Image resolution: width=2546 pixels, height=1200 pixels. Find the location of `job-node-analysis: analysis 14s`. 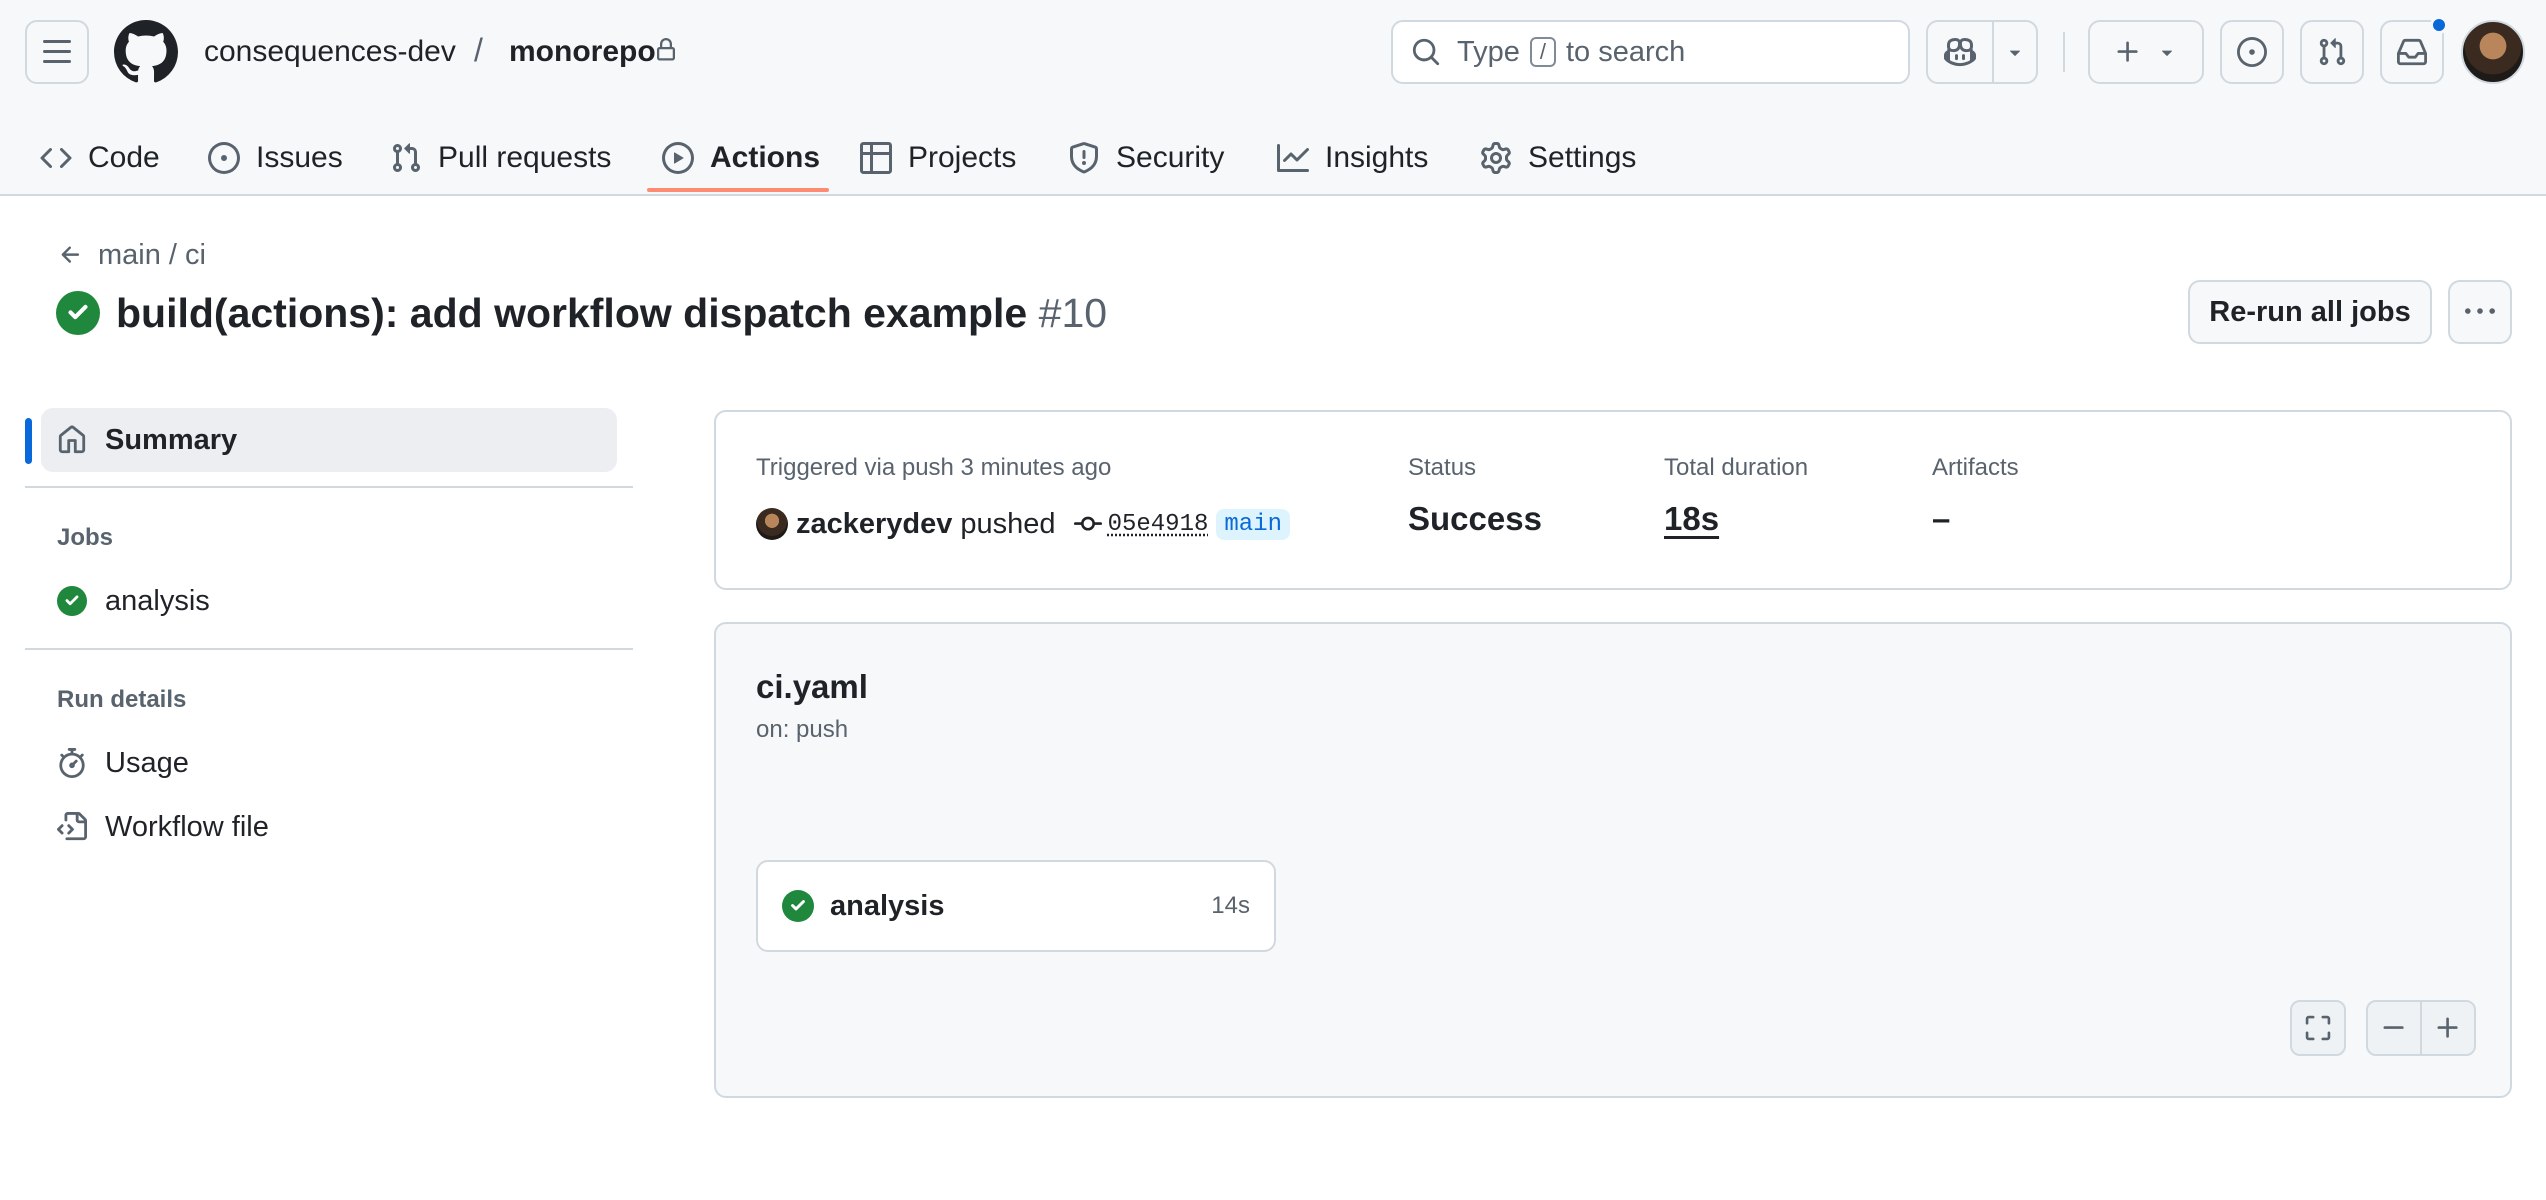

job-node-analysis: analysis 14s is located at coordinates (1016, 906).